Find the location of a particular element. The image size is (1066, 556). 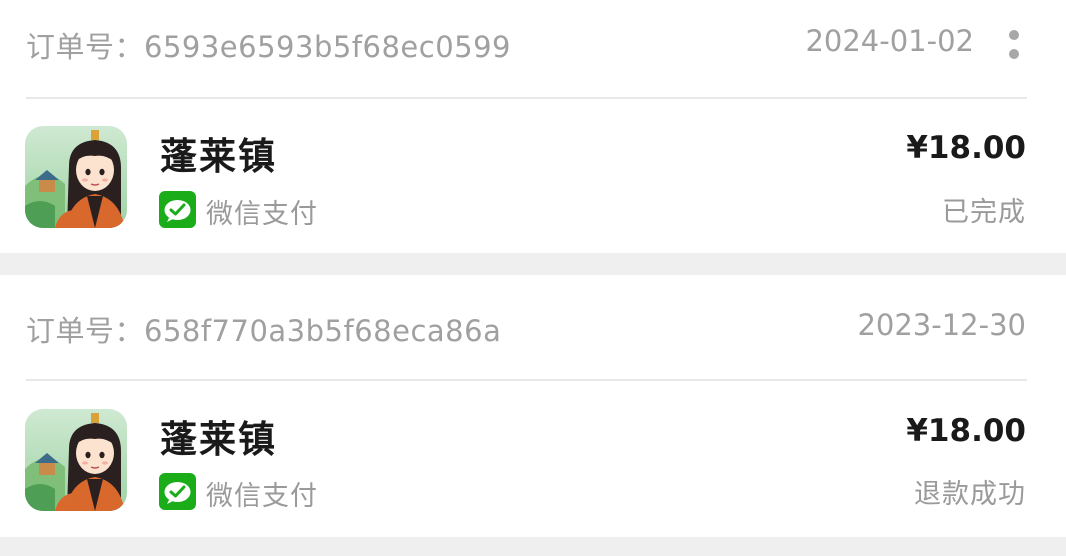

order-status: 已完成 is located at coordinates (984, 212).